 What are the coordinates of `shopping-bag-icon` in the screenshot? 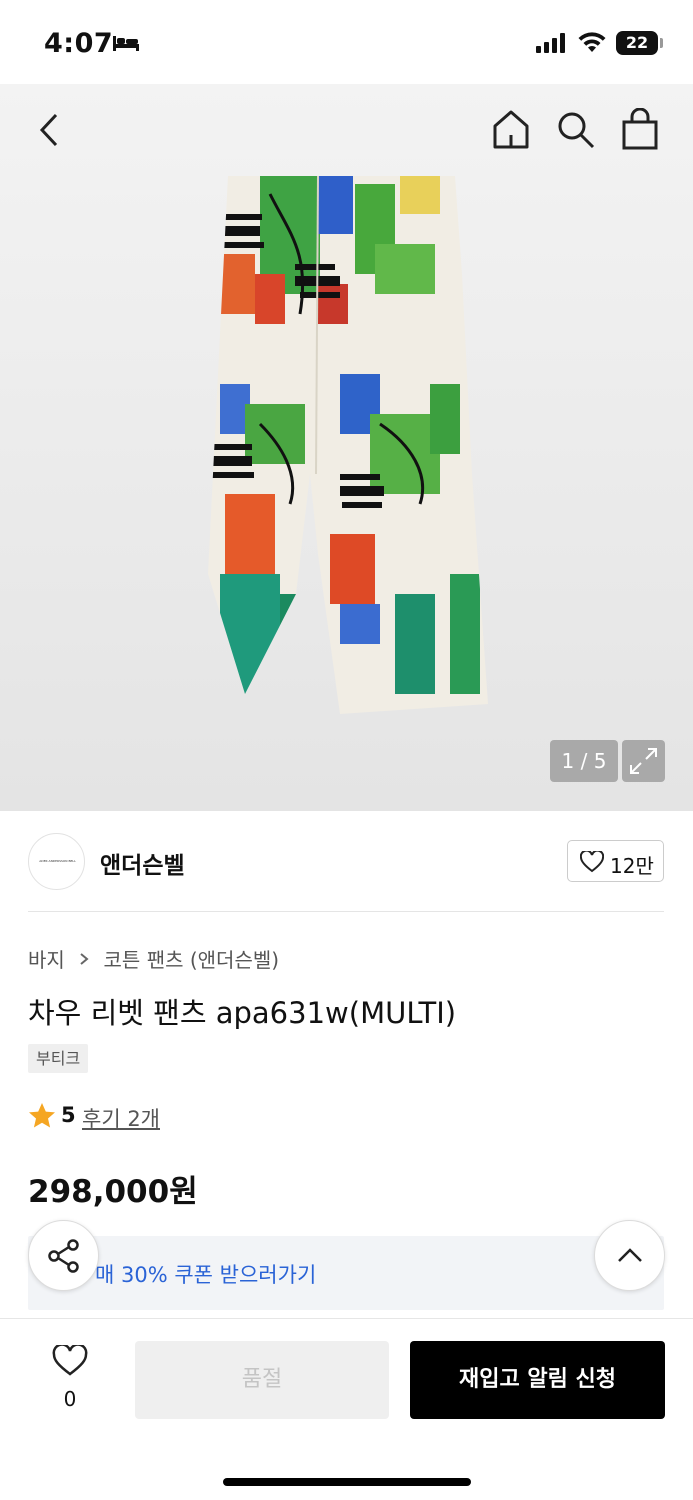 It's located at (640, 129).